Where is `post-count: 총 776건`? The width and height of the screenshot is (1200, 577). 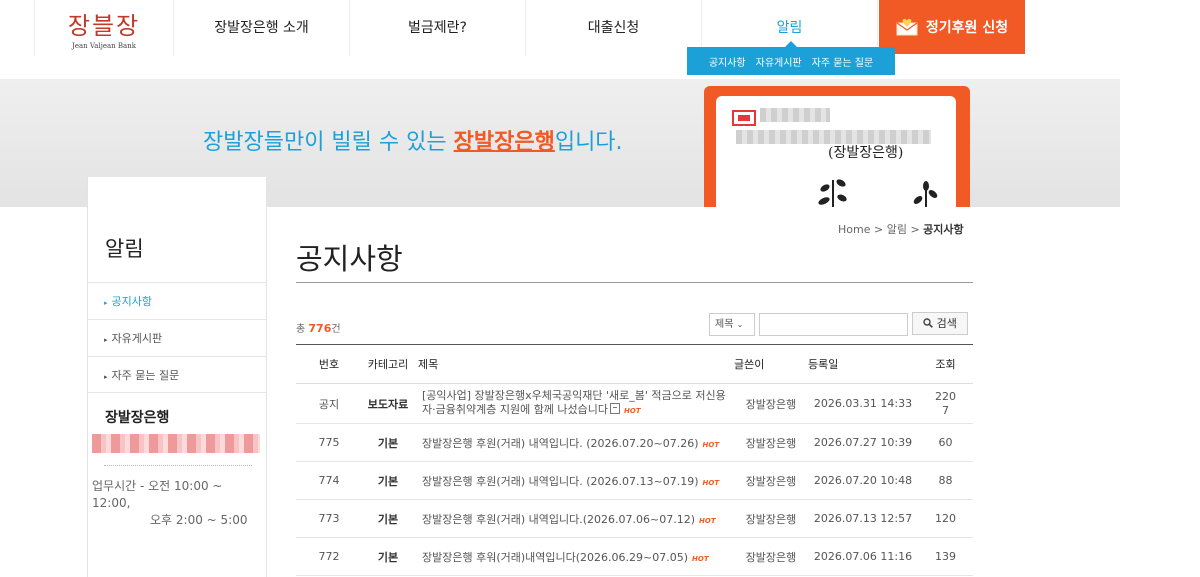 post-count: 총 776건 is located at coordinates (318, 327).